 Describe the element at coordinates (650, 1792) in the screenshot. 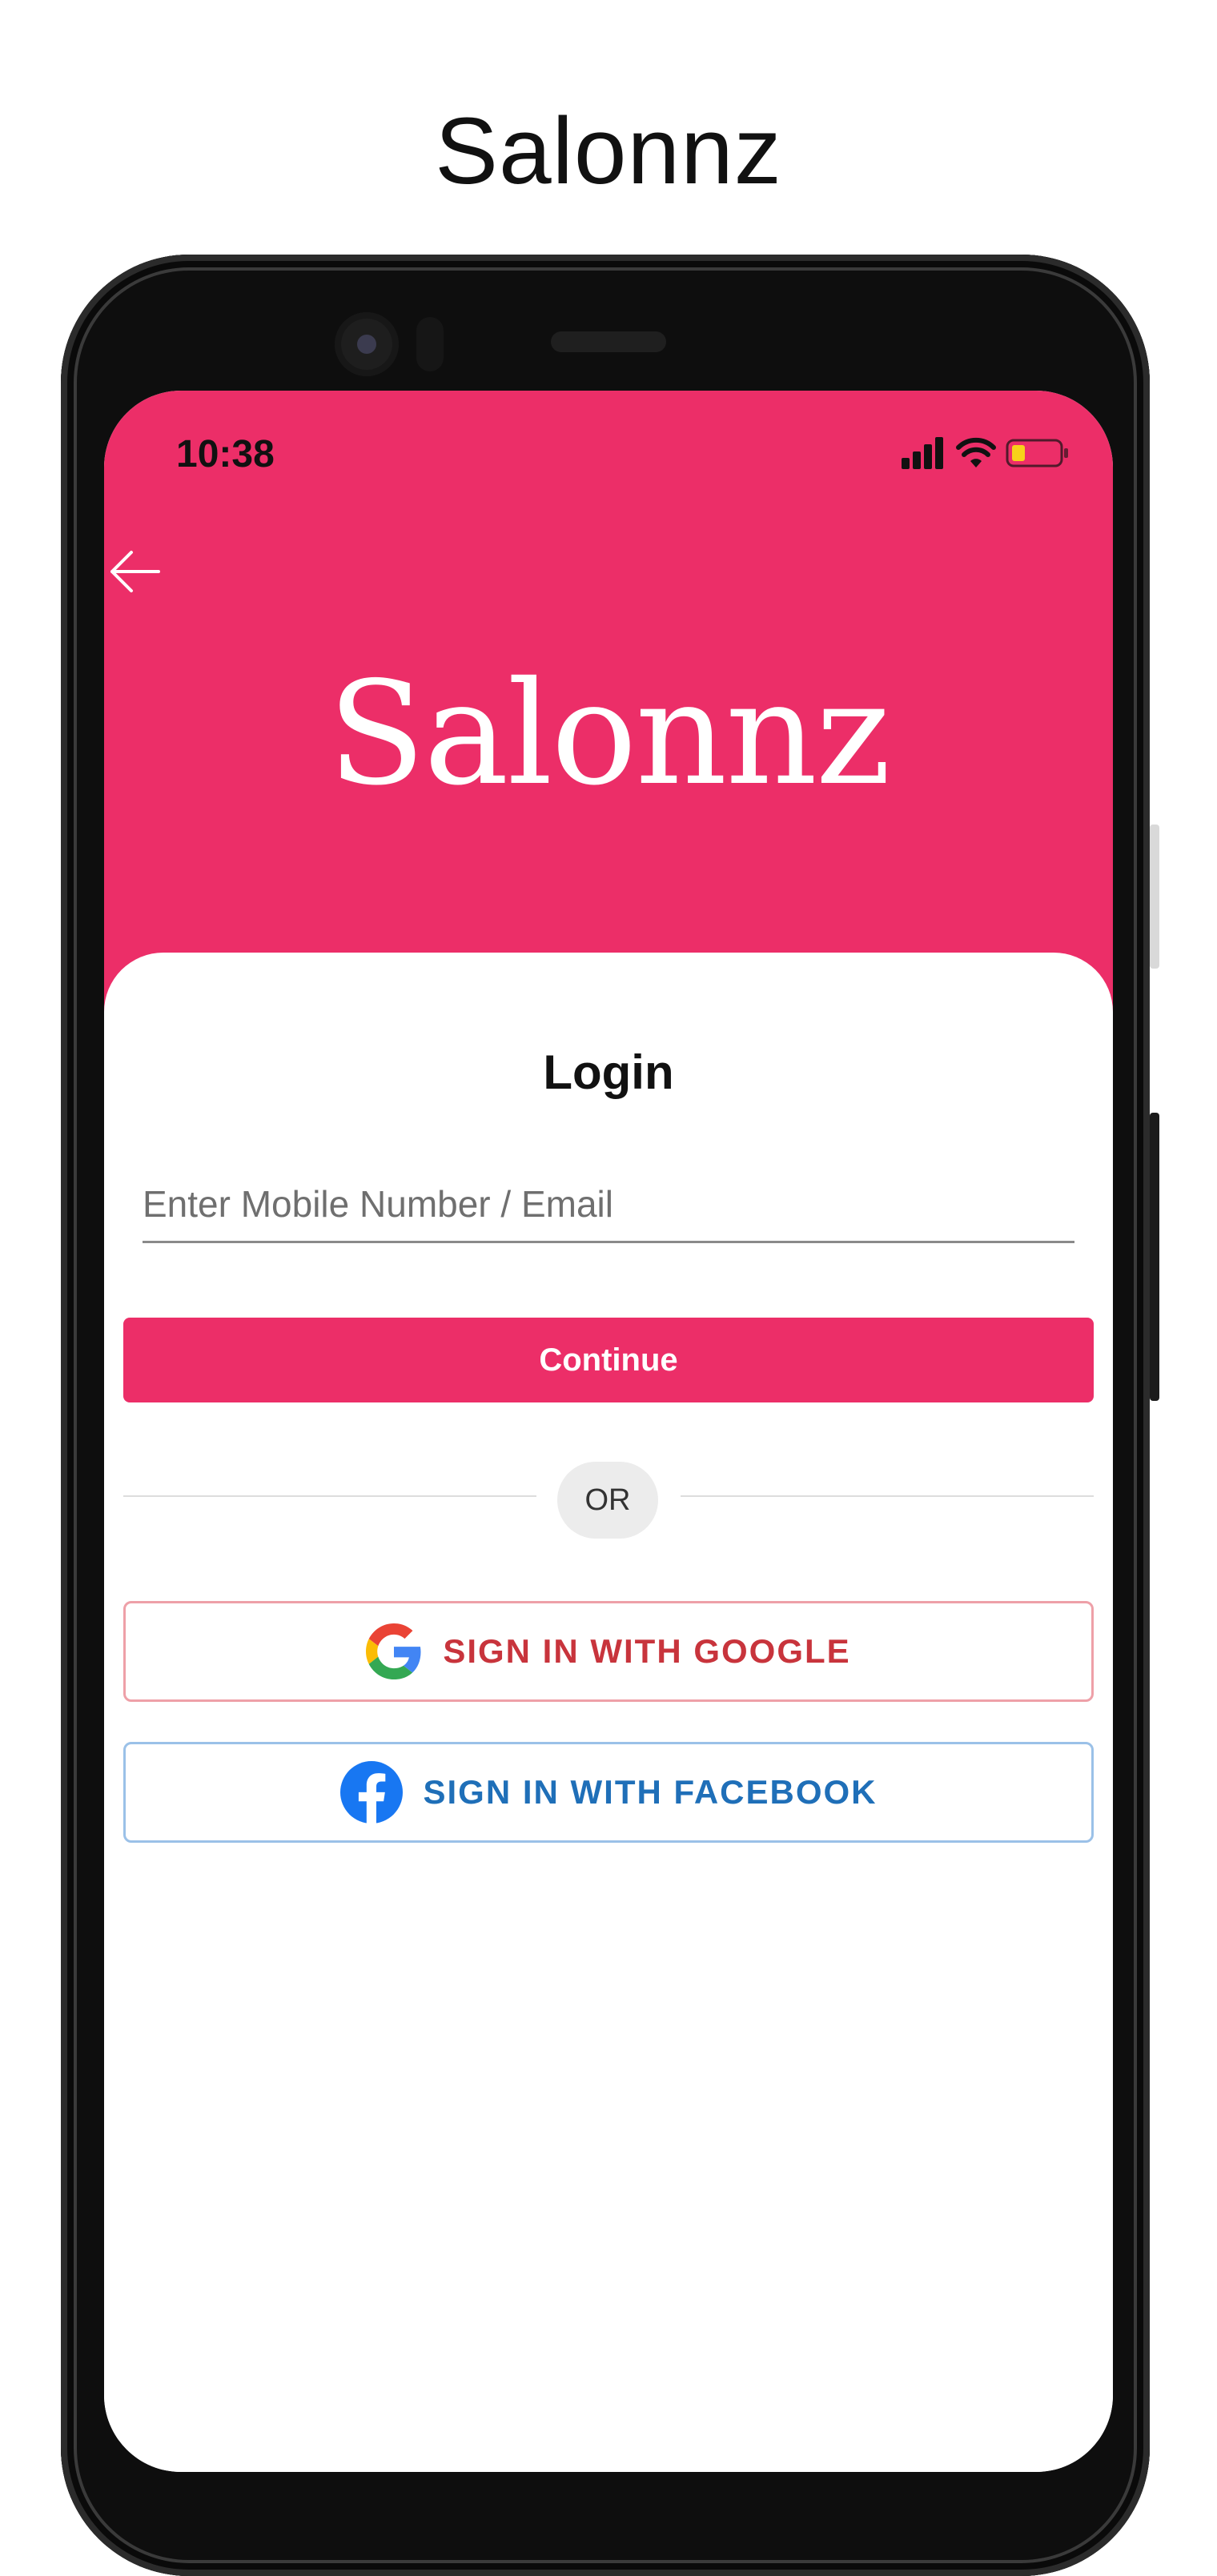

I see `facebook-signin-label: SIGN IN WITH FACEBOOK` at that location.